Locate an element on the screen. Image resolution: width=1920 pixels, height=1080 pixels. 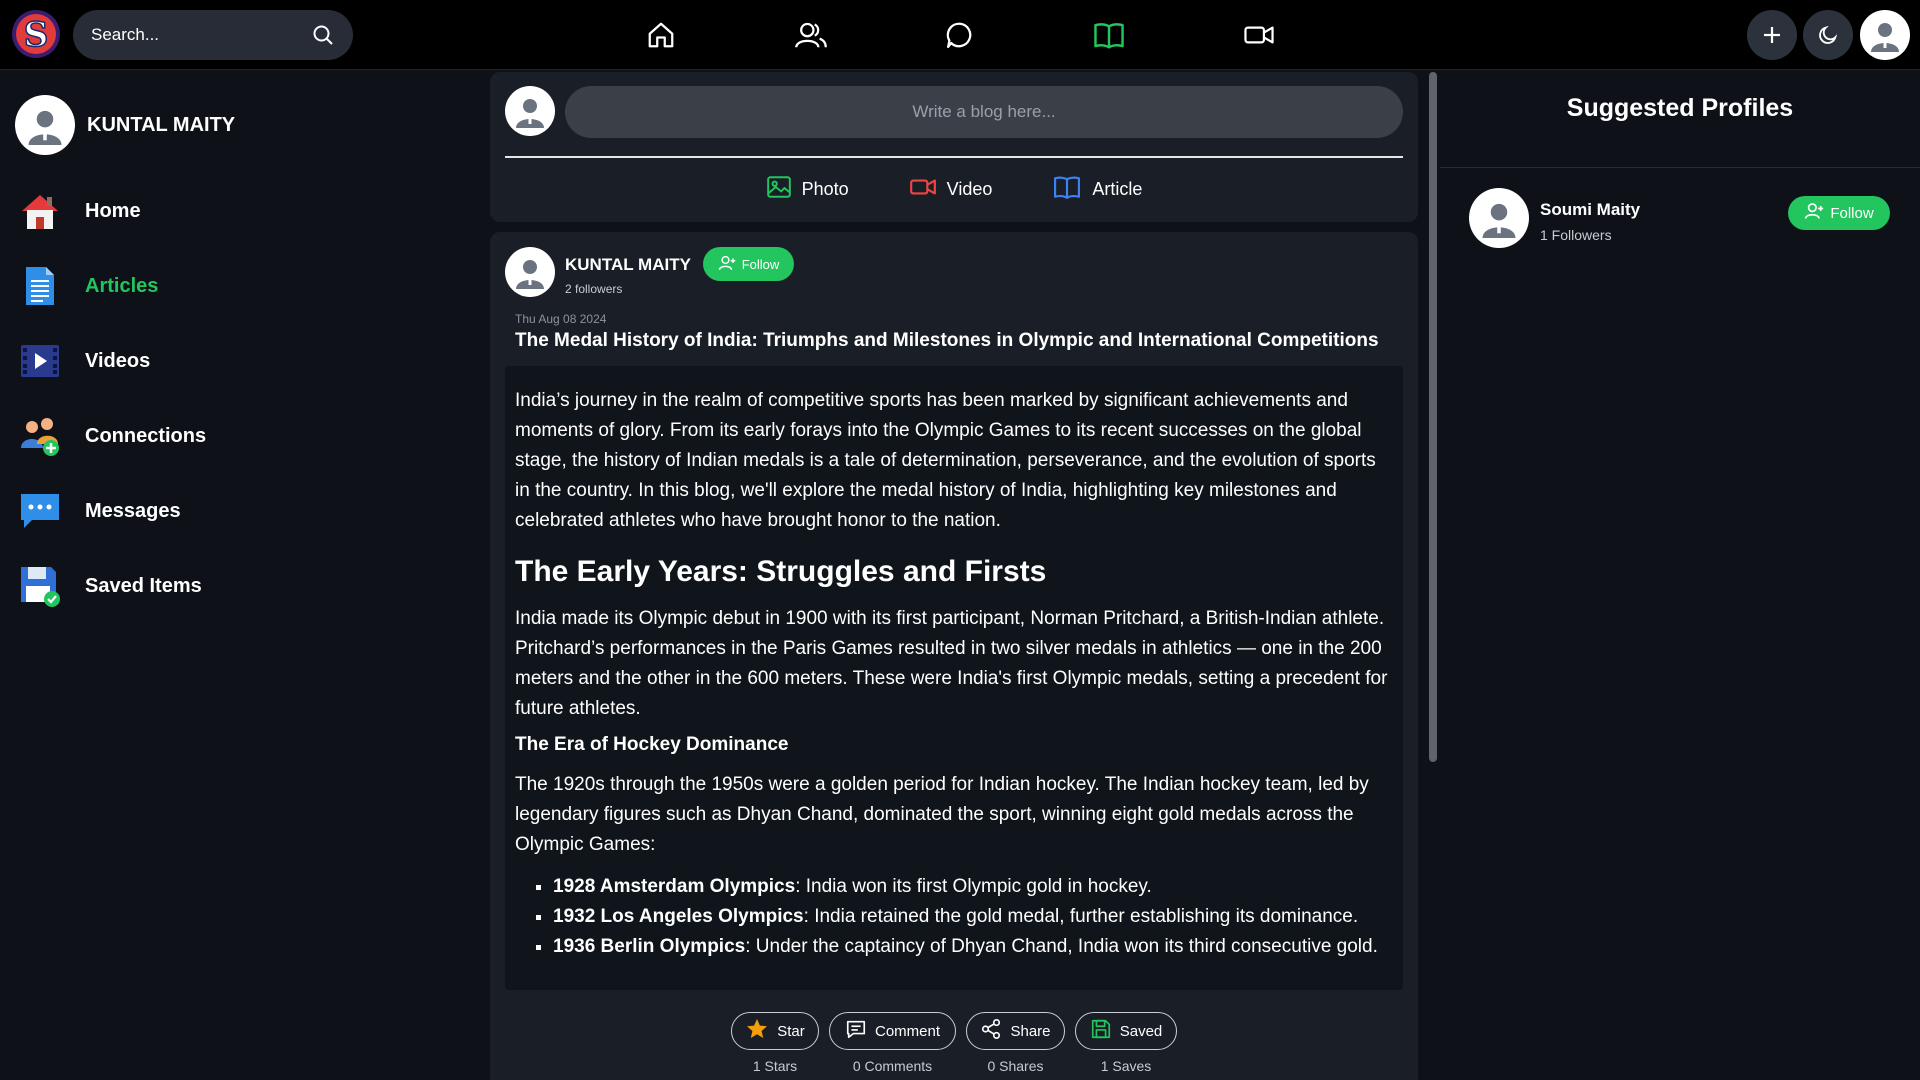
sidebar-item-saved-items: Saved Items is located at coordinates (110, 586).